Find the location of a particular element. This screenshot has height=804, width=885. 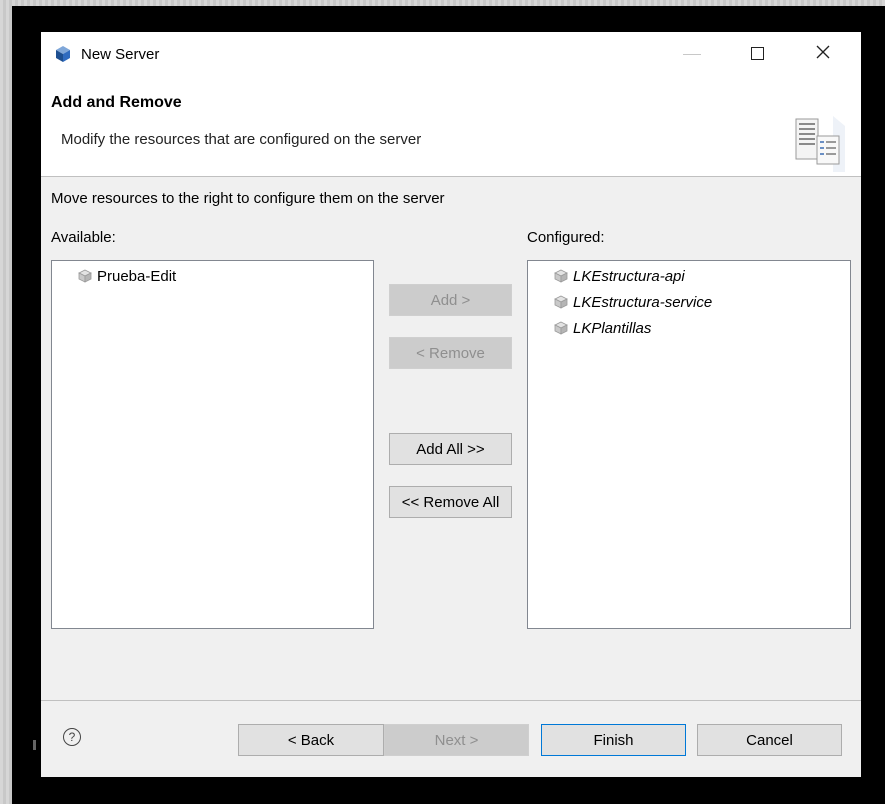

next-button: Next > is located at coordinates (456, 740).